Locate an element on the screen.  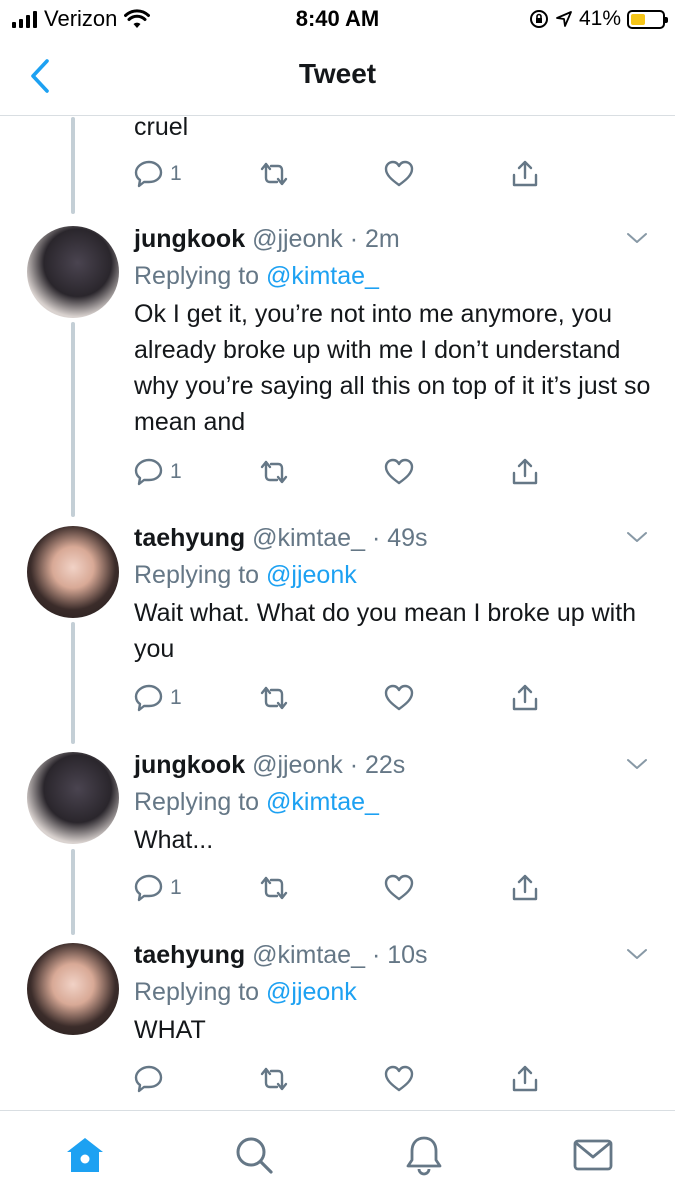
location-icon is located at coordinates (564, 19).